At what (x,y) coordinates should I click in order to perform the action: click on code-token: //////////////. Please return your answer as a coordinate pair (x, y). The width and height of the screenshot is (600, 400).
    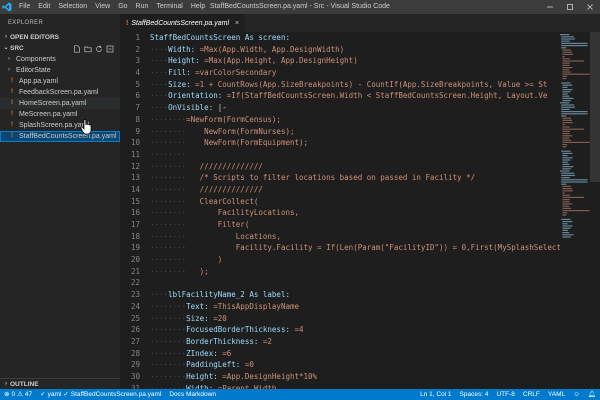
    Looking at the image, I should click on (224, 166).